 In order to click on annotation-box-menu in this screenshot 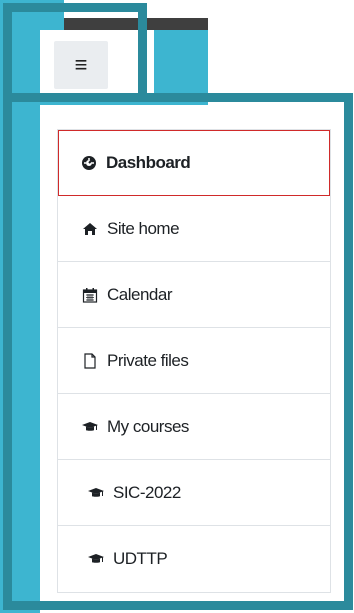, I will do `click(75, 49)`.